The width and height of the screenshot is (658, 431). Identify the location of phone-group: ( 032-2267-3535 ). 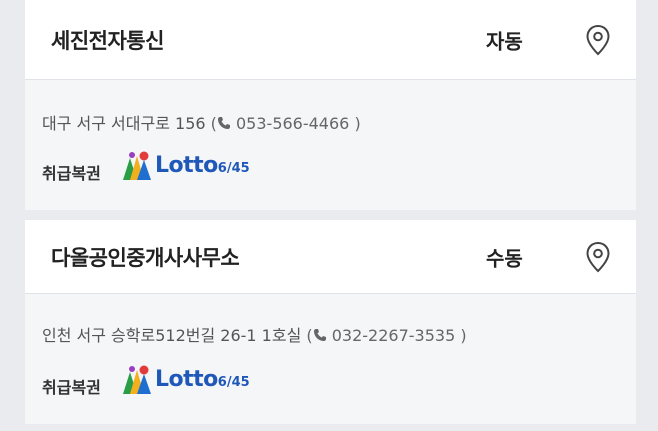
(386, 335).